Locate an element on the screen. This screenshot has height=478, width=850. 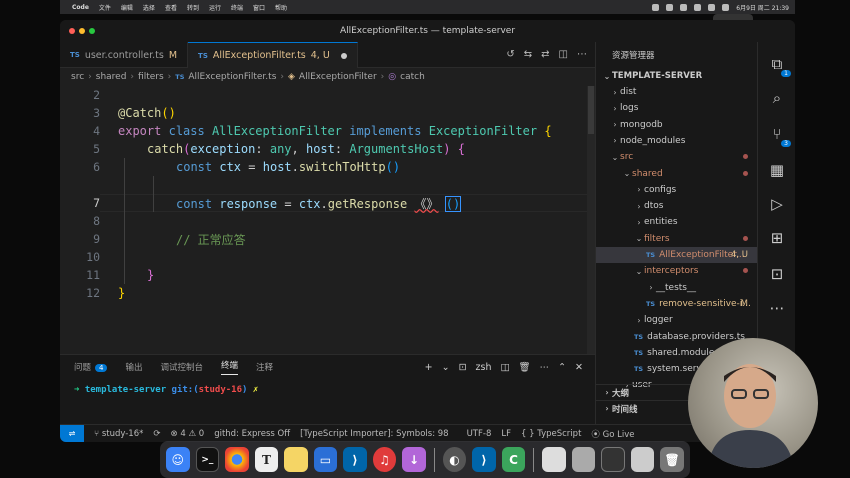
close-window-button is located at coordinates (72, 31).